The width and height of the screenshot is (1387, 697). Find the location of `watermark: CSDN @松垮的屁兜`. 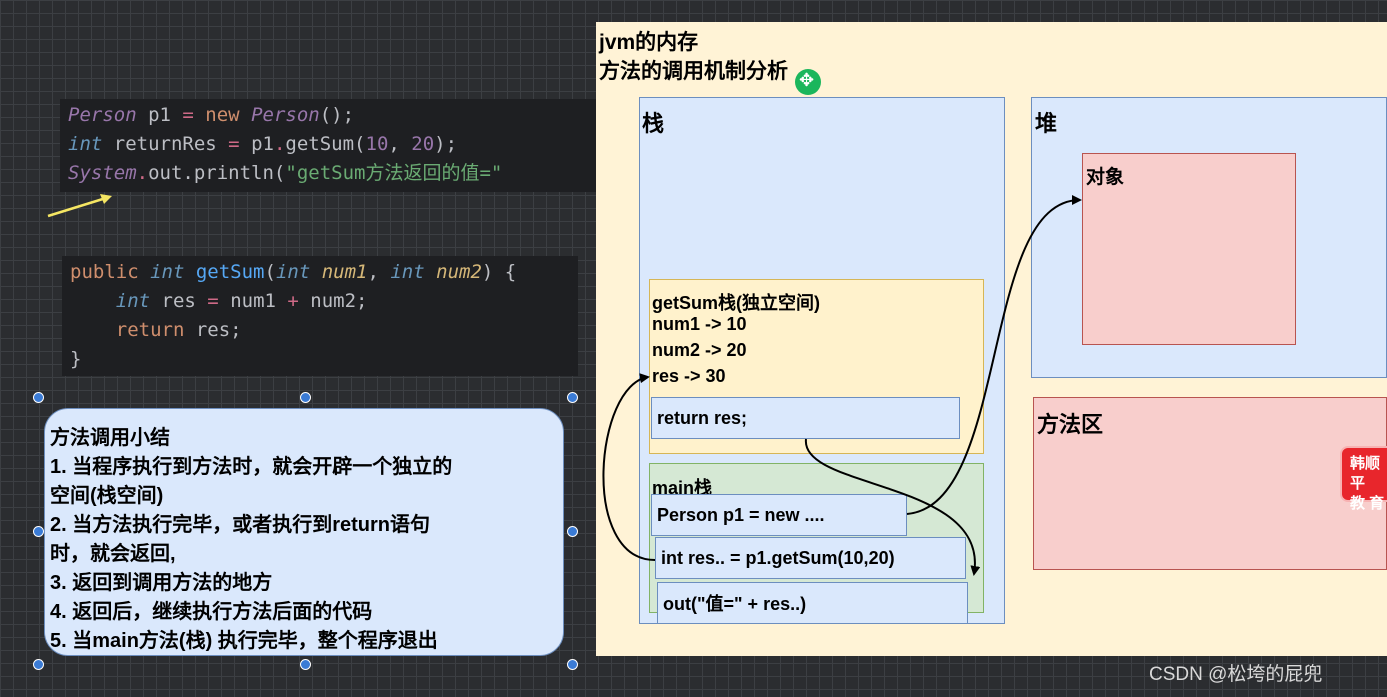

watermark: CSDN @松垮的屁兜 is located at coordinates (1236, 674).